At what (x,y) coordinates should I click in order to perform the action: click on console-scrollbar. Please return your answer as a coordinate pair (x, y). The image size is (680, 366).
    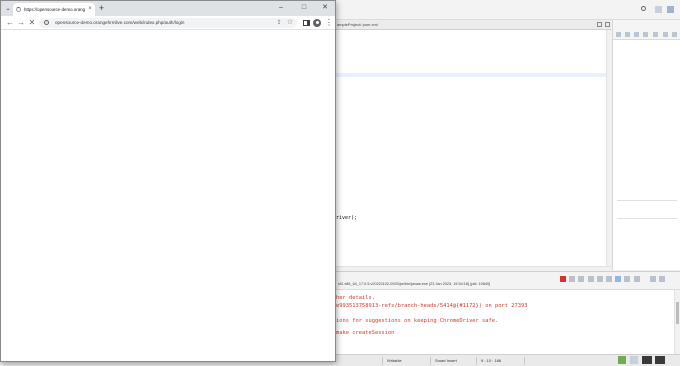
    Looking at the image, I should click on (677, 322).